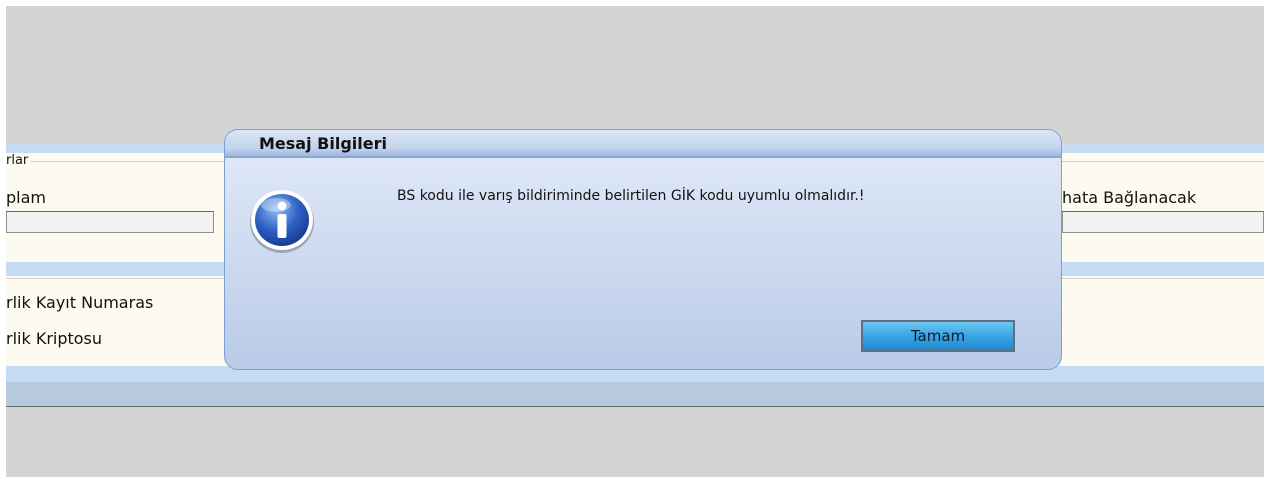 The width and height of the screenshot is (1264, 477). What do you see at coordinates (643, 144) in the screenshot?
I see `dialog-titlebar: Mesaj Bilgileri` at bounding box center [643, 144].